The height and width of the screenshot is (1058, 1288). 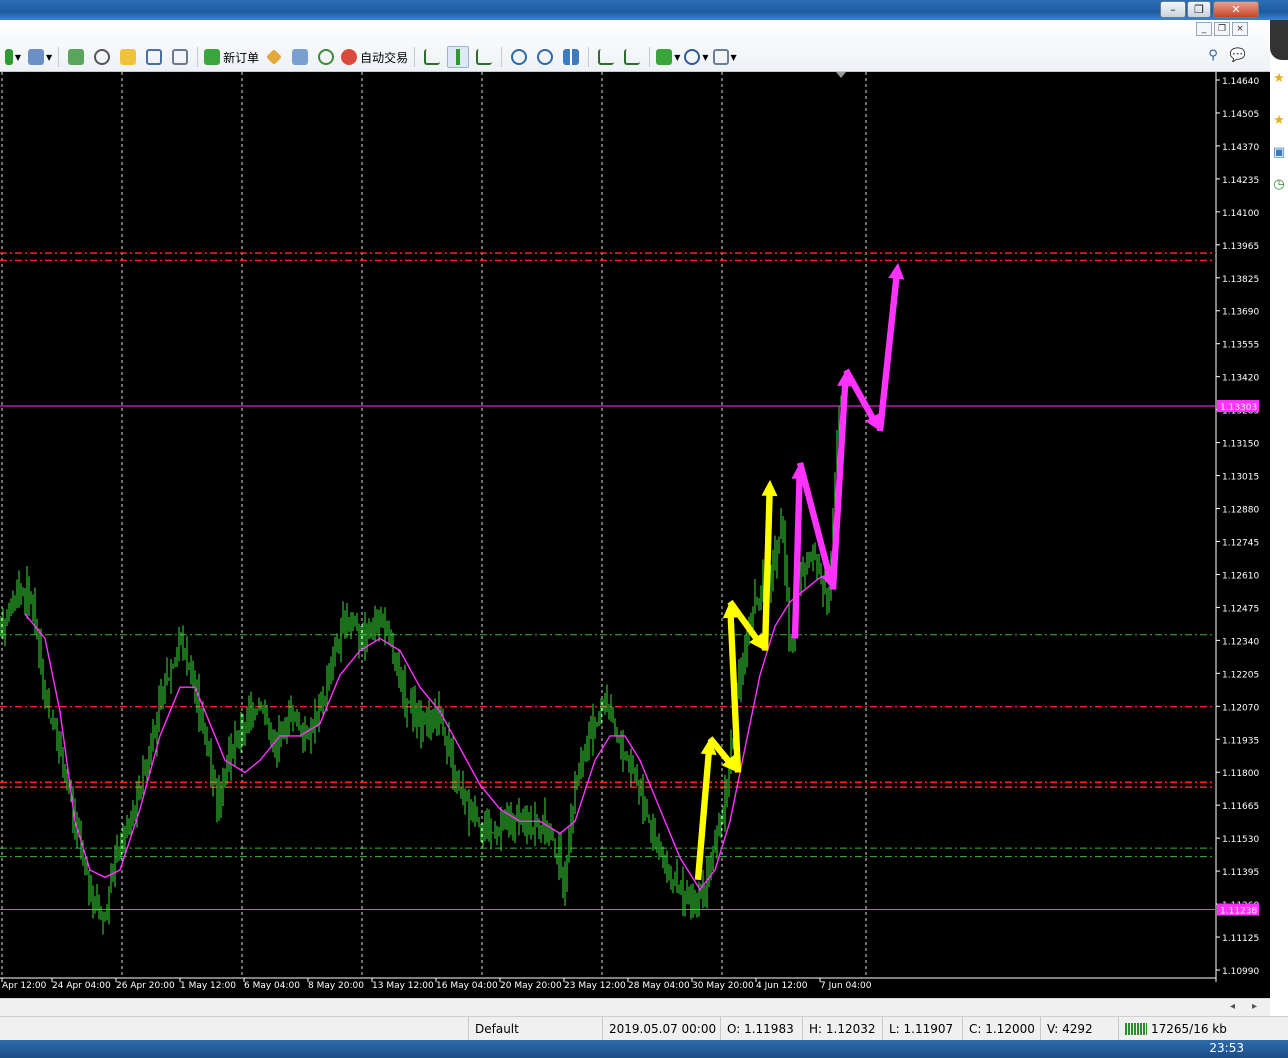 I want to click on new-order-button: 新订单, so click(x=231, y=57).